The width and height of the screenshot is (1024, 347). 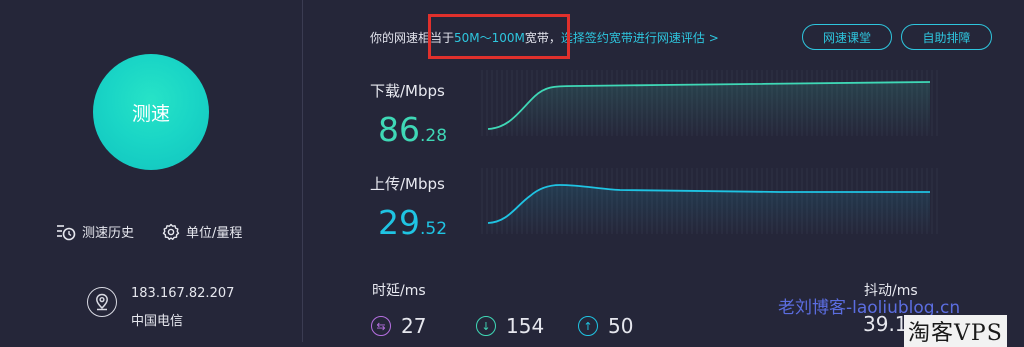 What do you see at coordinates (710, 201) in the screenshot?
I see `upload-speed-graph` at bounding box center [710, 201].